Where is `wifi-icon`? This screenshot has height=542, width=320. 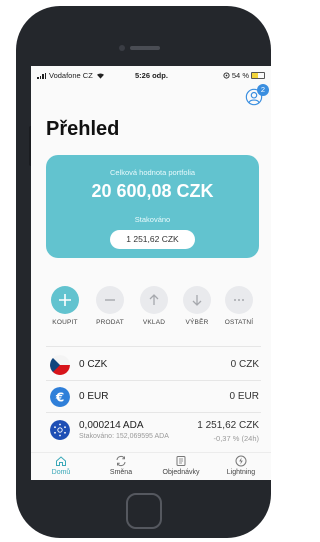 wifi-icon is located at coordinates (100, 76).